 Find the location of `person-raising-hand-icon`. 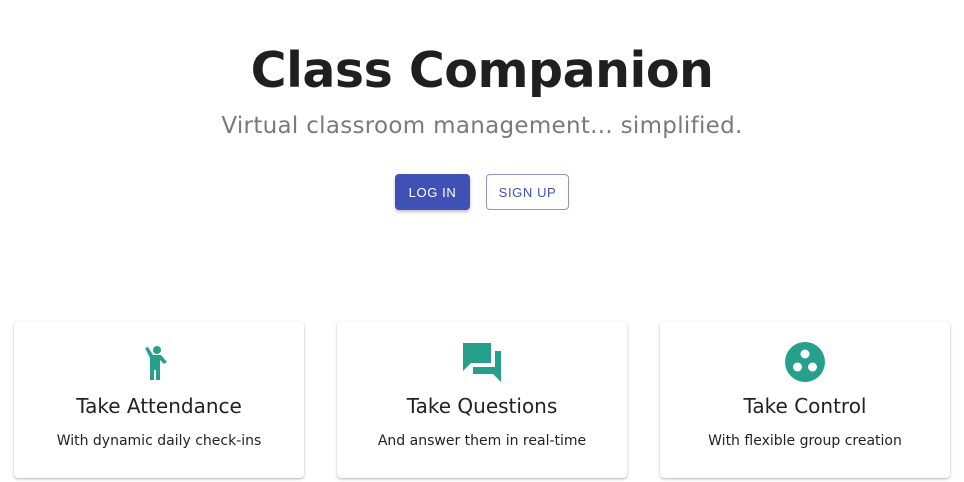

person-raising-hand-icon is located at coordinates (159, 362).